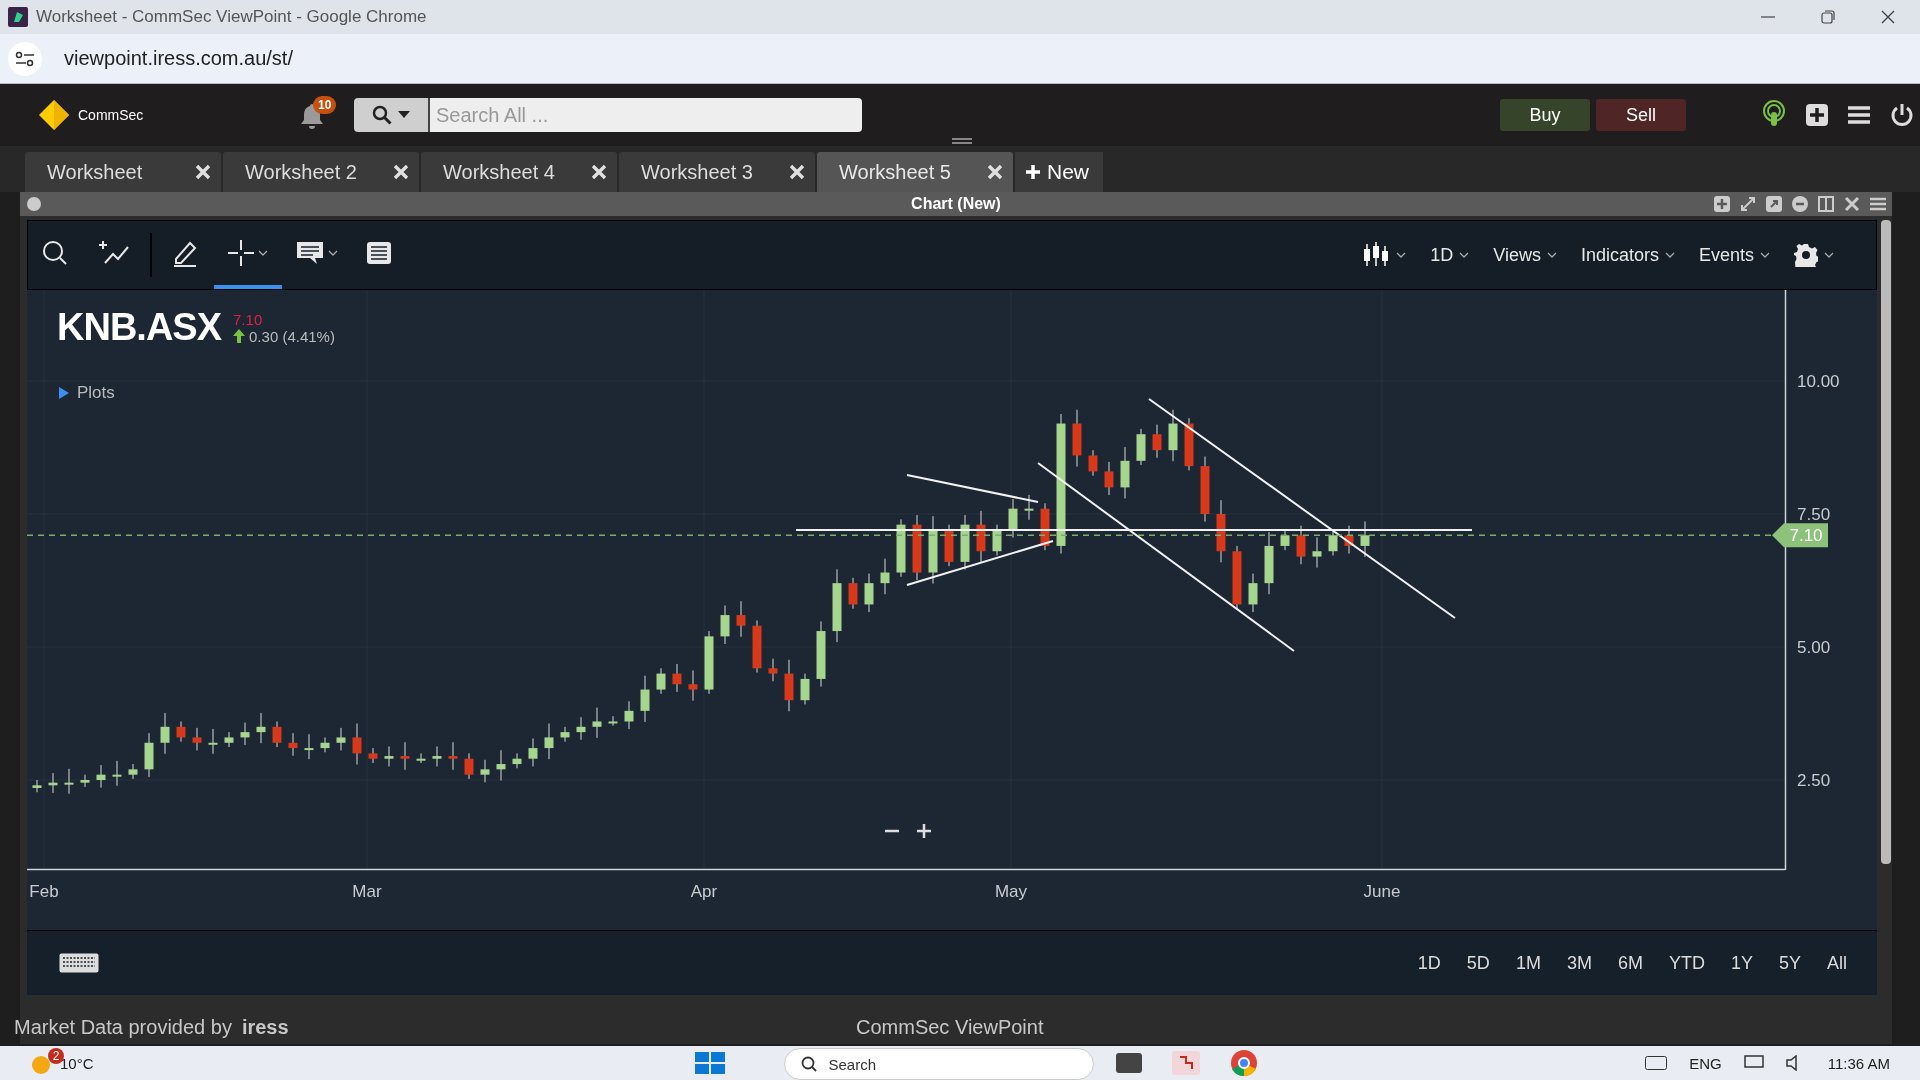 This screenshot has width=1920, height=1080. Describe the element at coordinates (310, 253) in the screenshot. I see `comment-icon` at that location.